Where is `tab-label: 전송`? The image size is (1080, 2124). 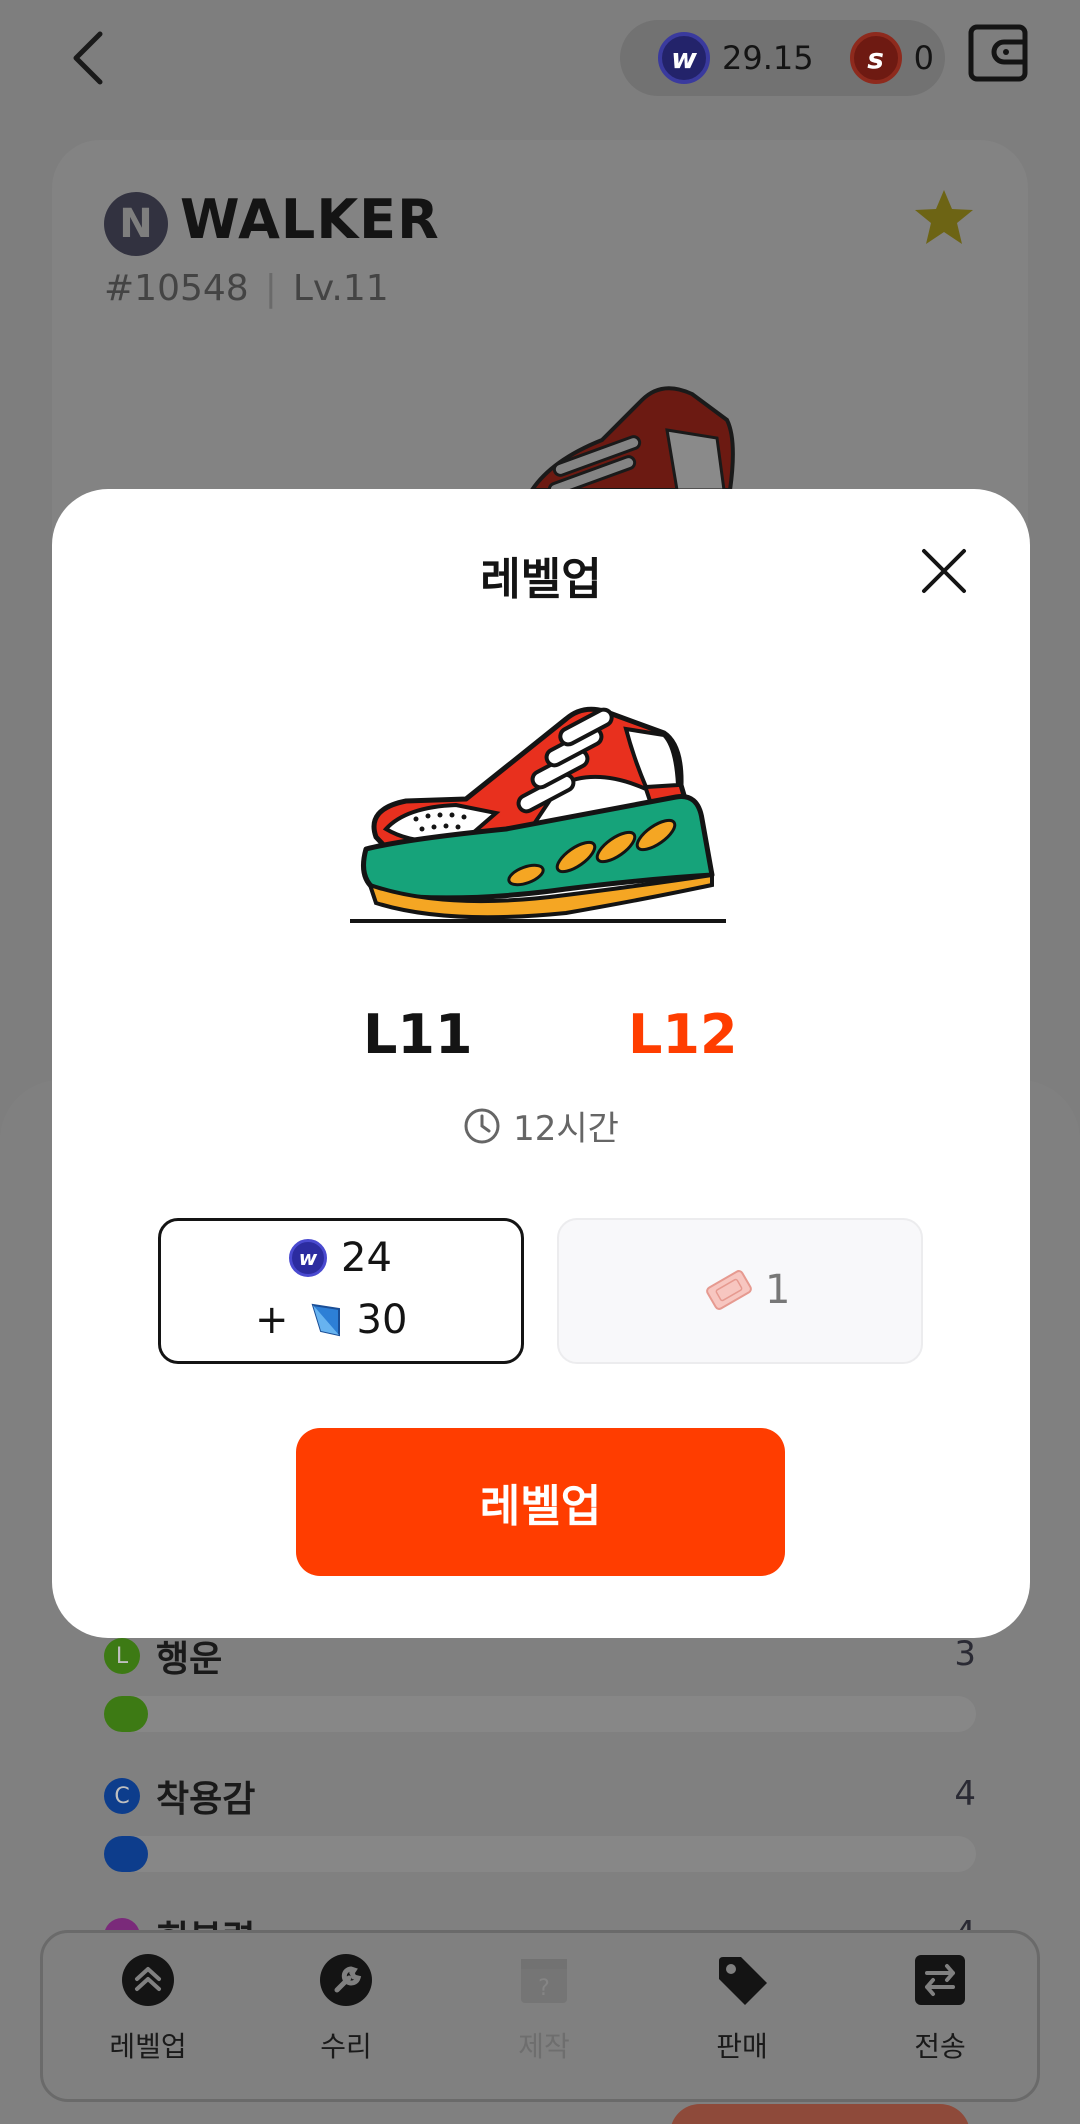
tab-label: 전송 is located at coordinates (940, 2046).